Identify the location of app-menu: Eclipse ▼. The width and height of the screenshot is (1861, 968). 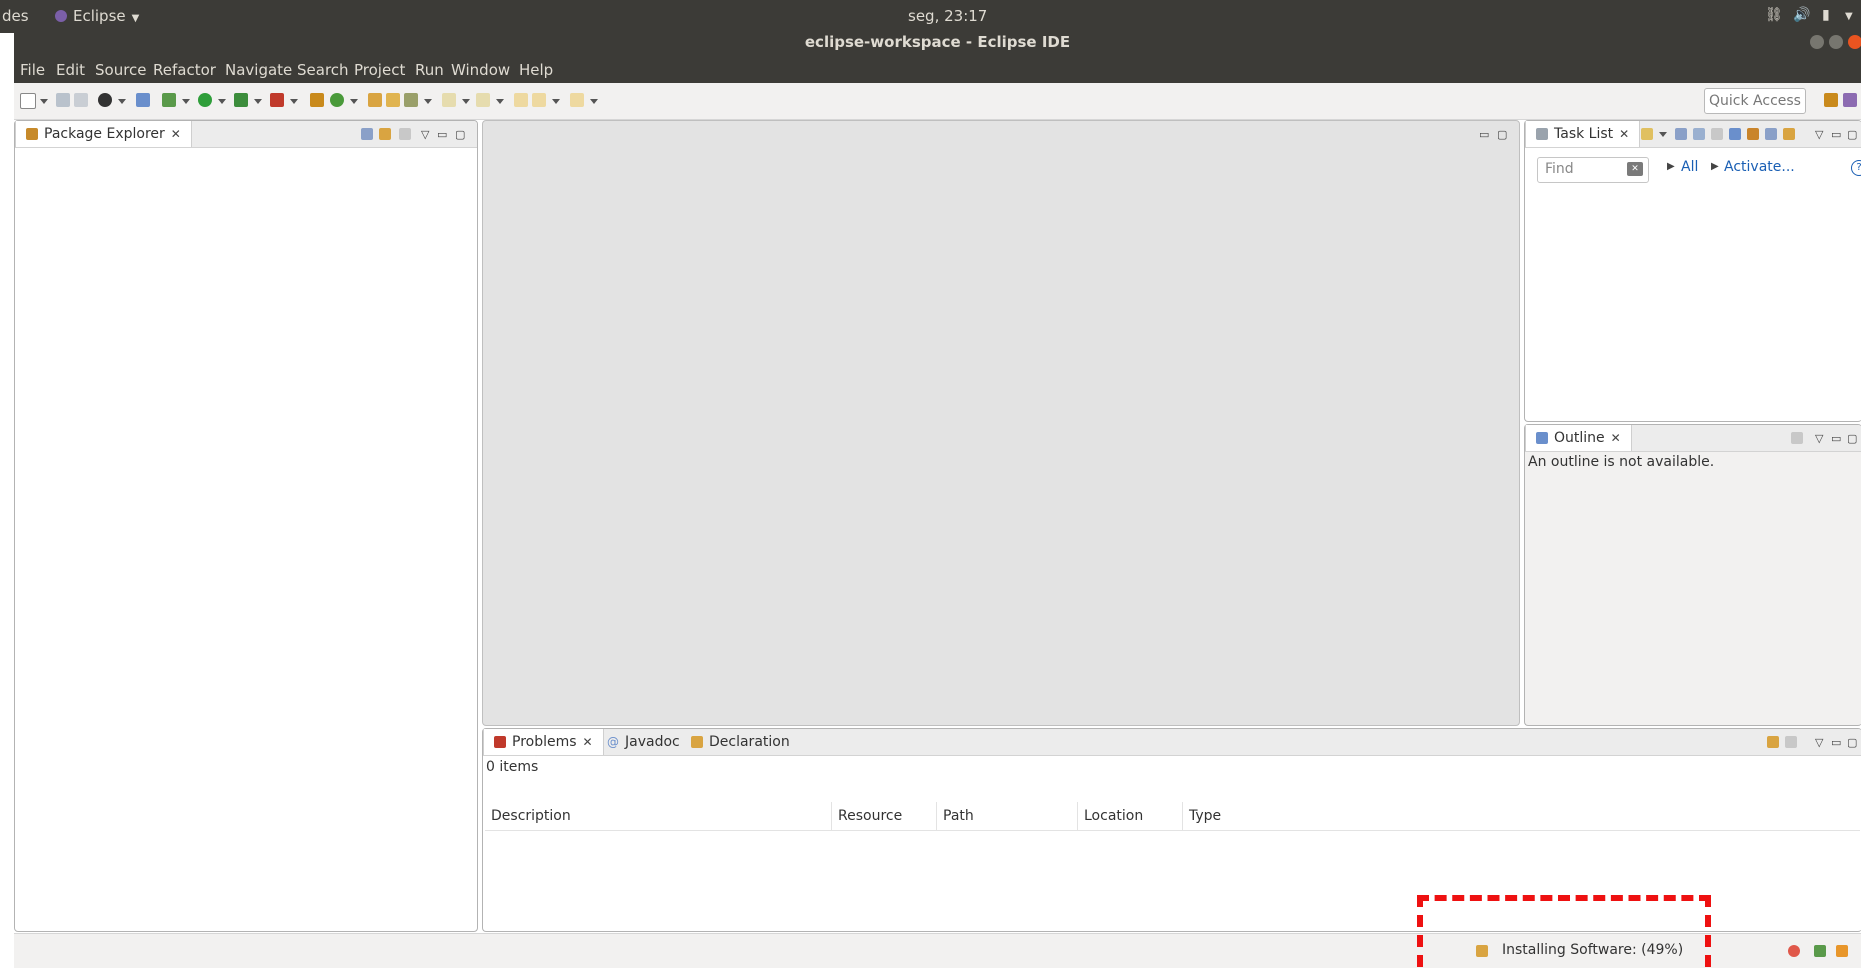
(97, 16).